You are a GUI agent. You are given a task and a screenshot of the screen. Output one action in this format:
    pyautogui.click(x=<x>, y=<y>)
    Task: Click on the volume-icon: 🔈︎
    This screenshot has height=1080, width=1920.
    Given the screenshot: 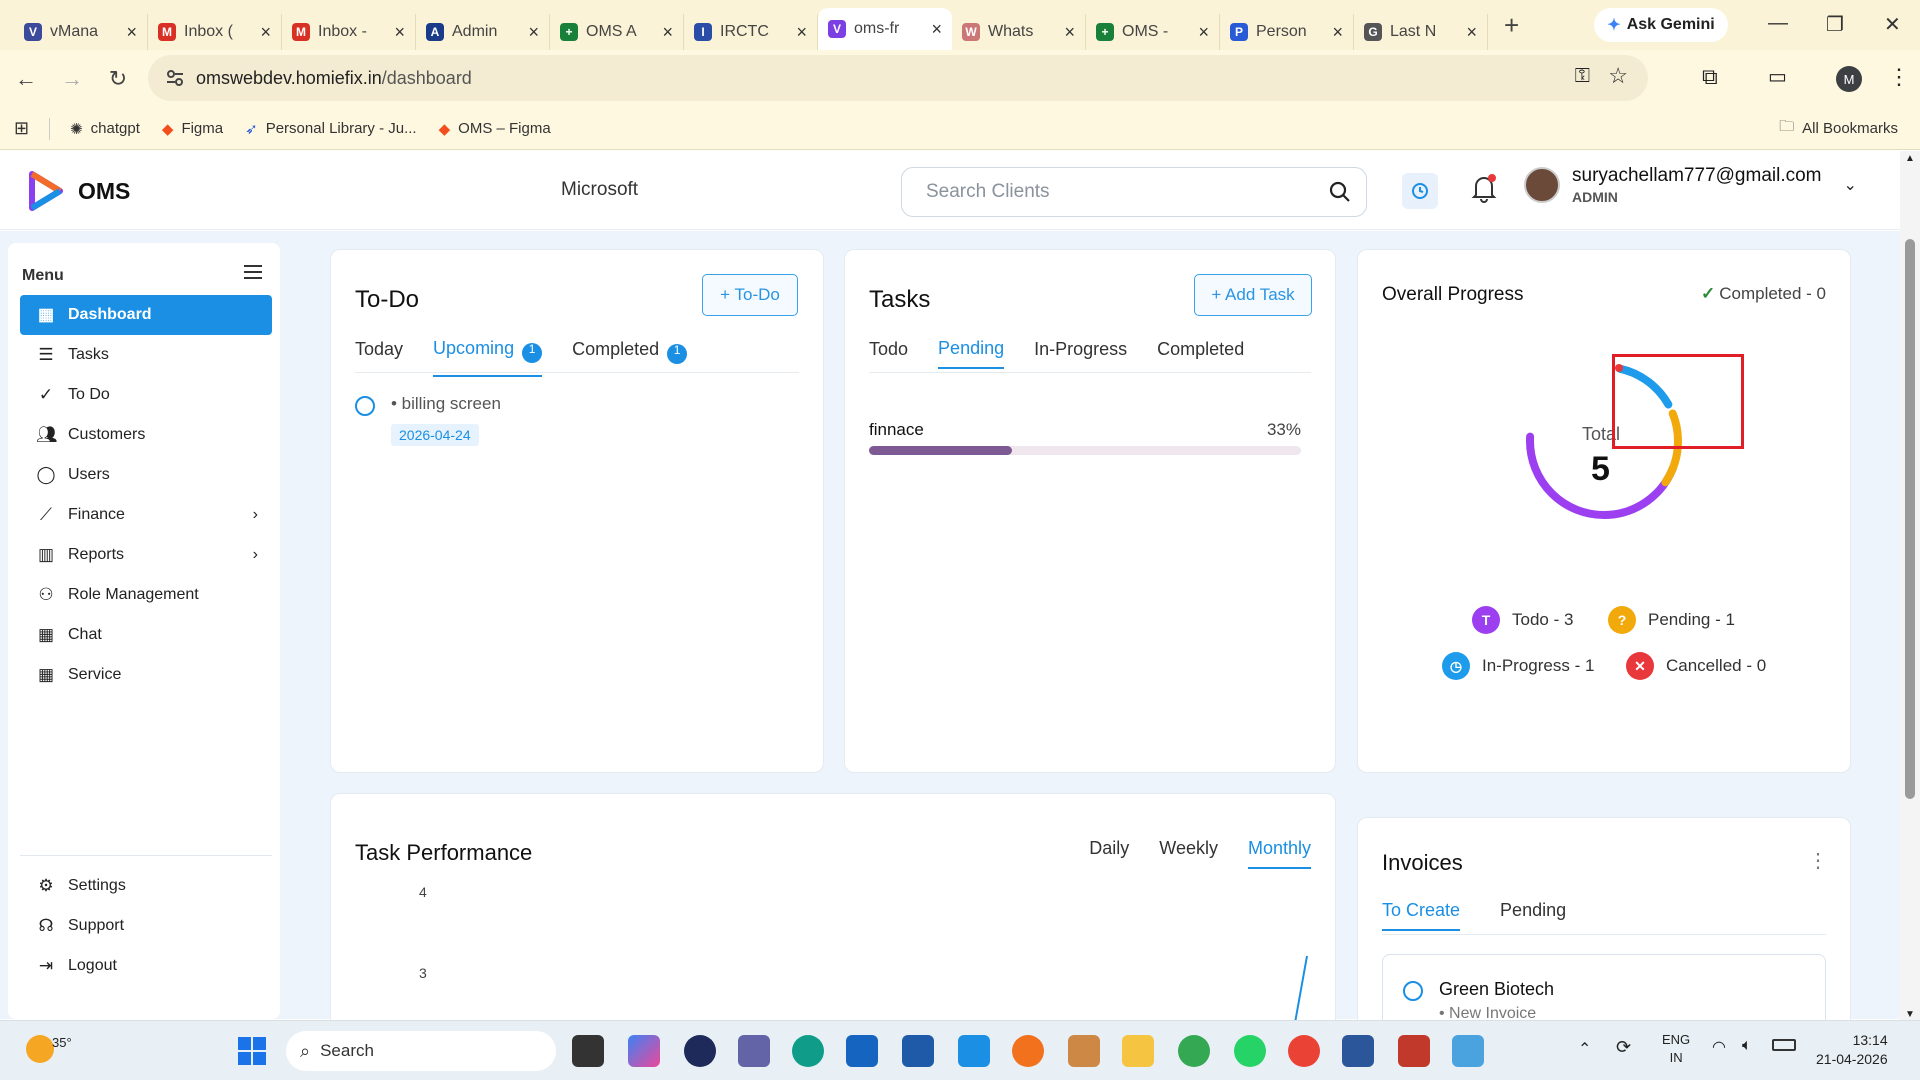 What is the action you would take?
    pyautogui.click(x=1747, y=1046)
    